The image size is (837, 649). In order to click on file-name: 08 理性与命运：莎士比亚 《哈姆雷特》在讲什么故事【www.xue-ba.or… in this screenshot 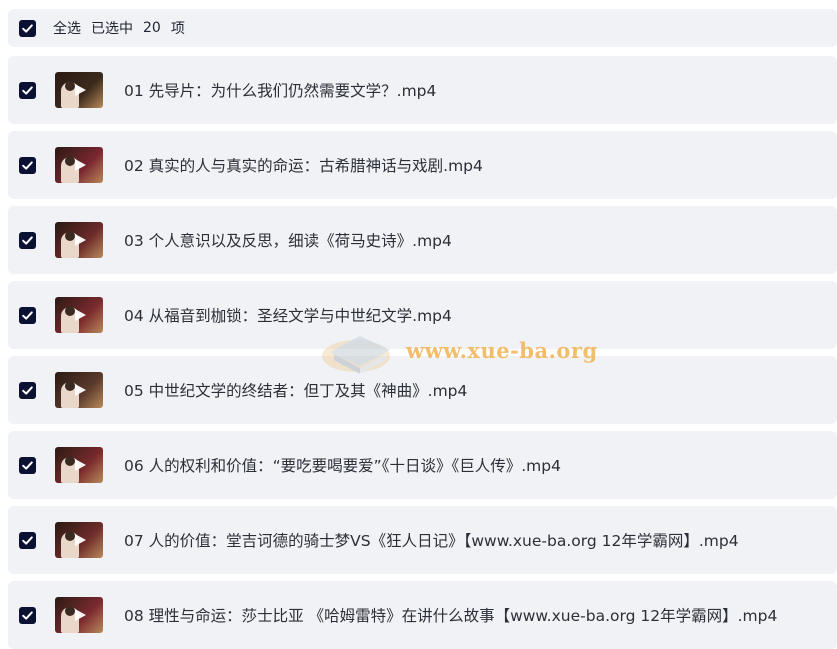, I will do `click(450, 615)`.